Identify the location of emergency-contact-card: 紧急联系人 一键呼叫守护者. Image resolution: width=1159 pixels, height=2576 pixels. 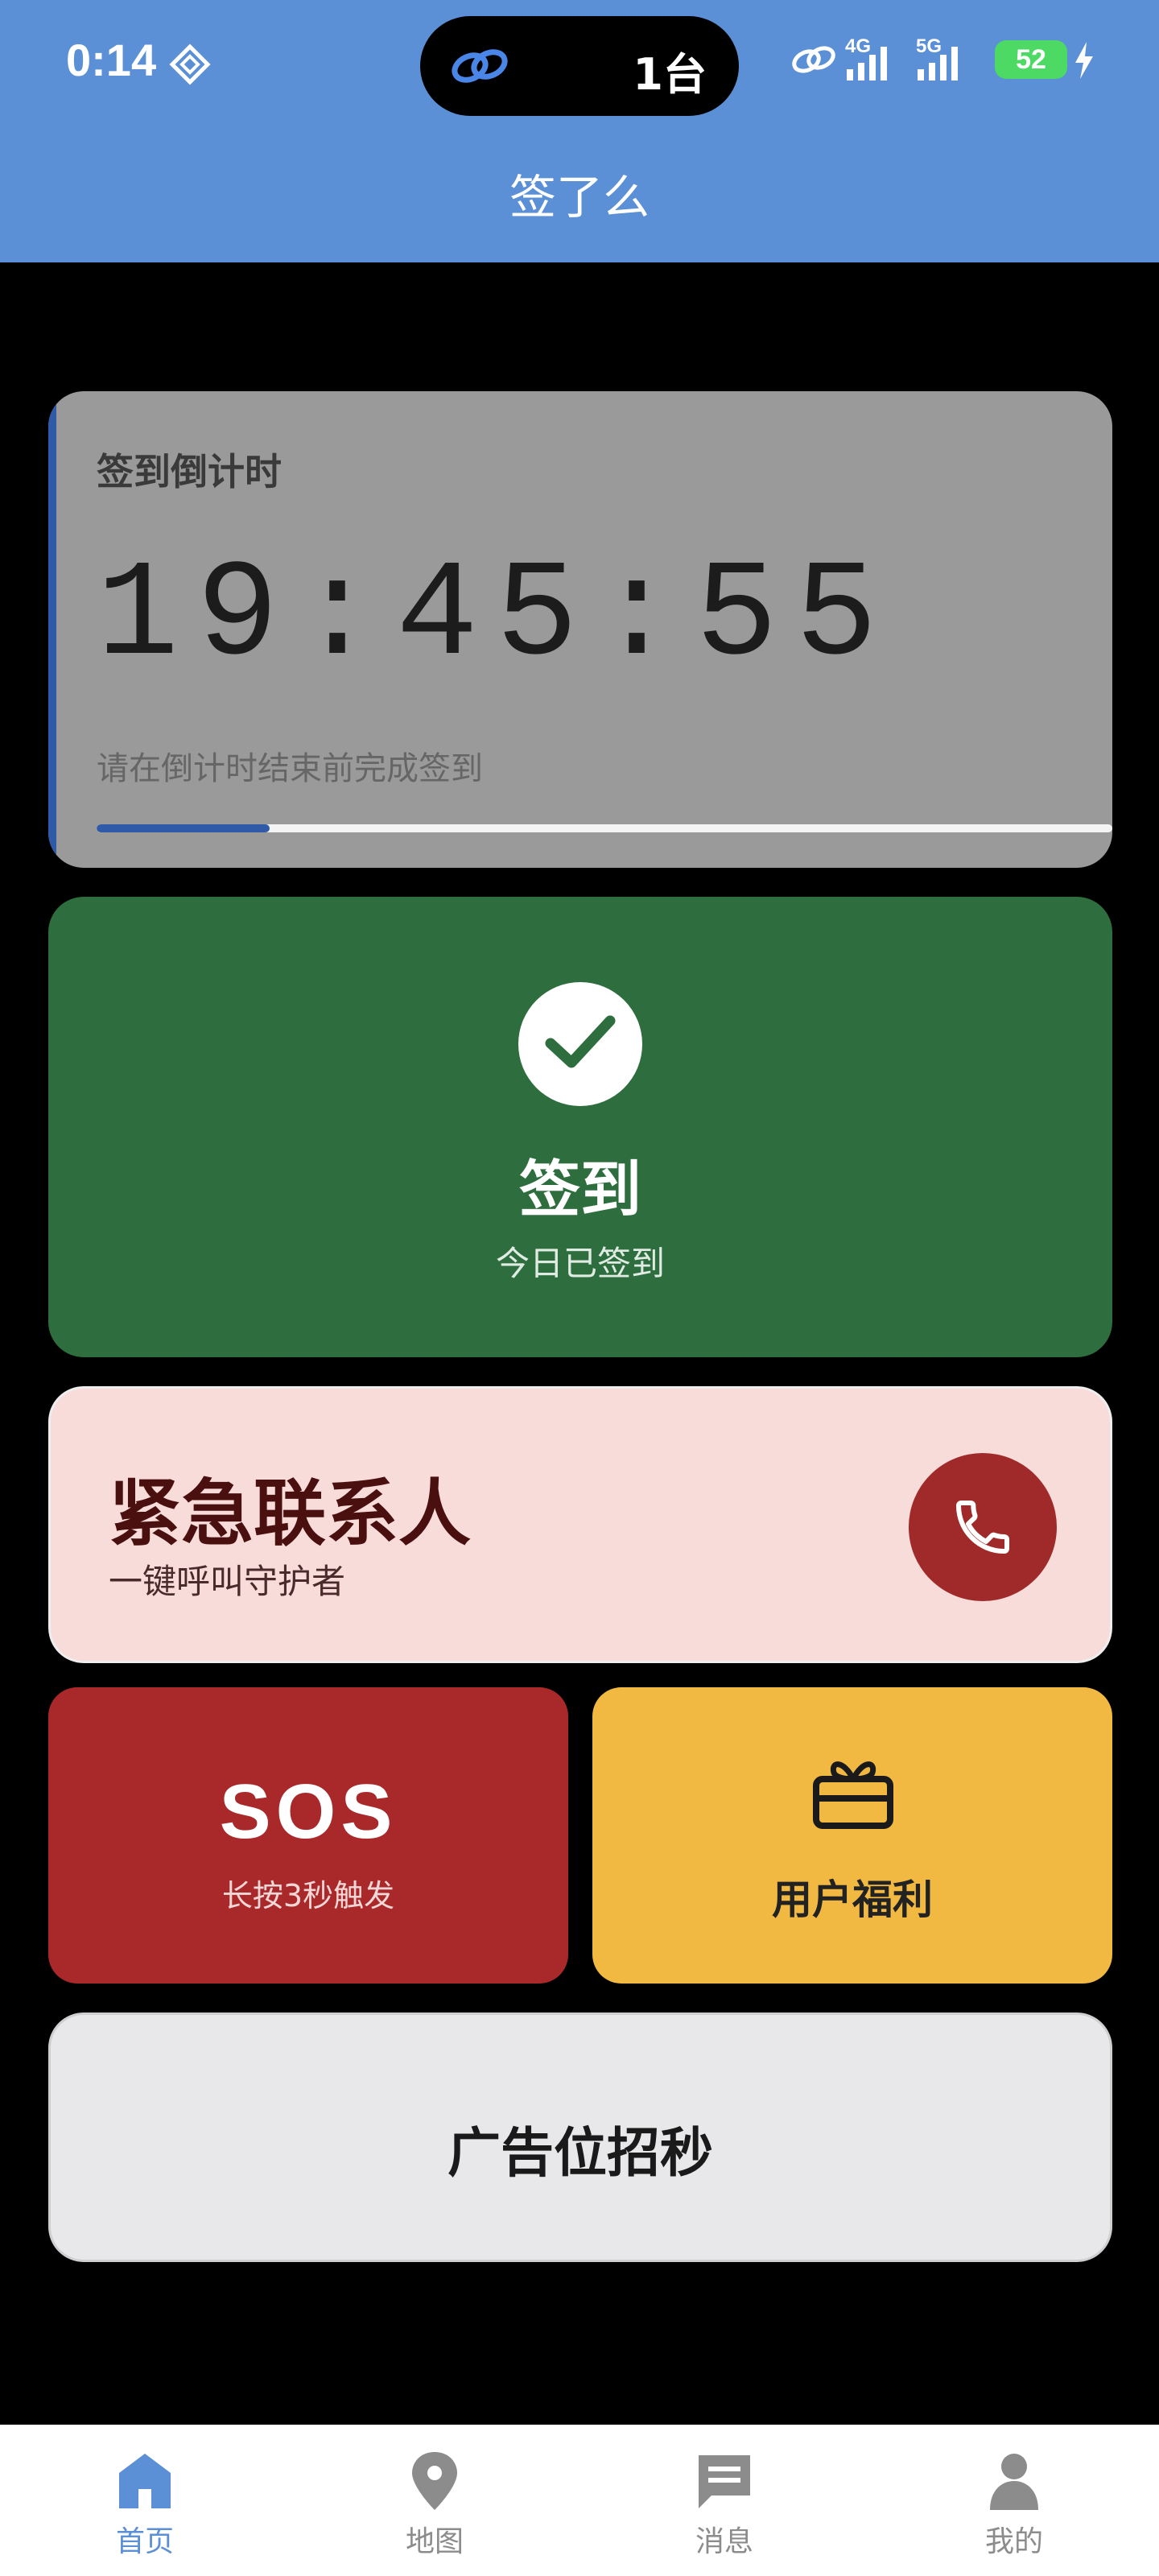
(580, 1524).